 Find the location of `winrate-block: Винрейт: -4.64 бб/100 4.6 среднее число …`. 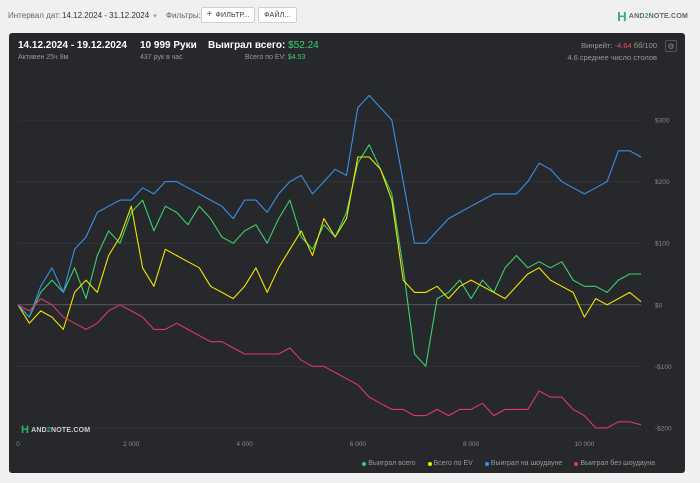

winrate-block: Винрейт: -4.64 бб/100 4.6 среднее число … is located at coordinates (612, 52).